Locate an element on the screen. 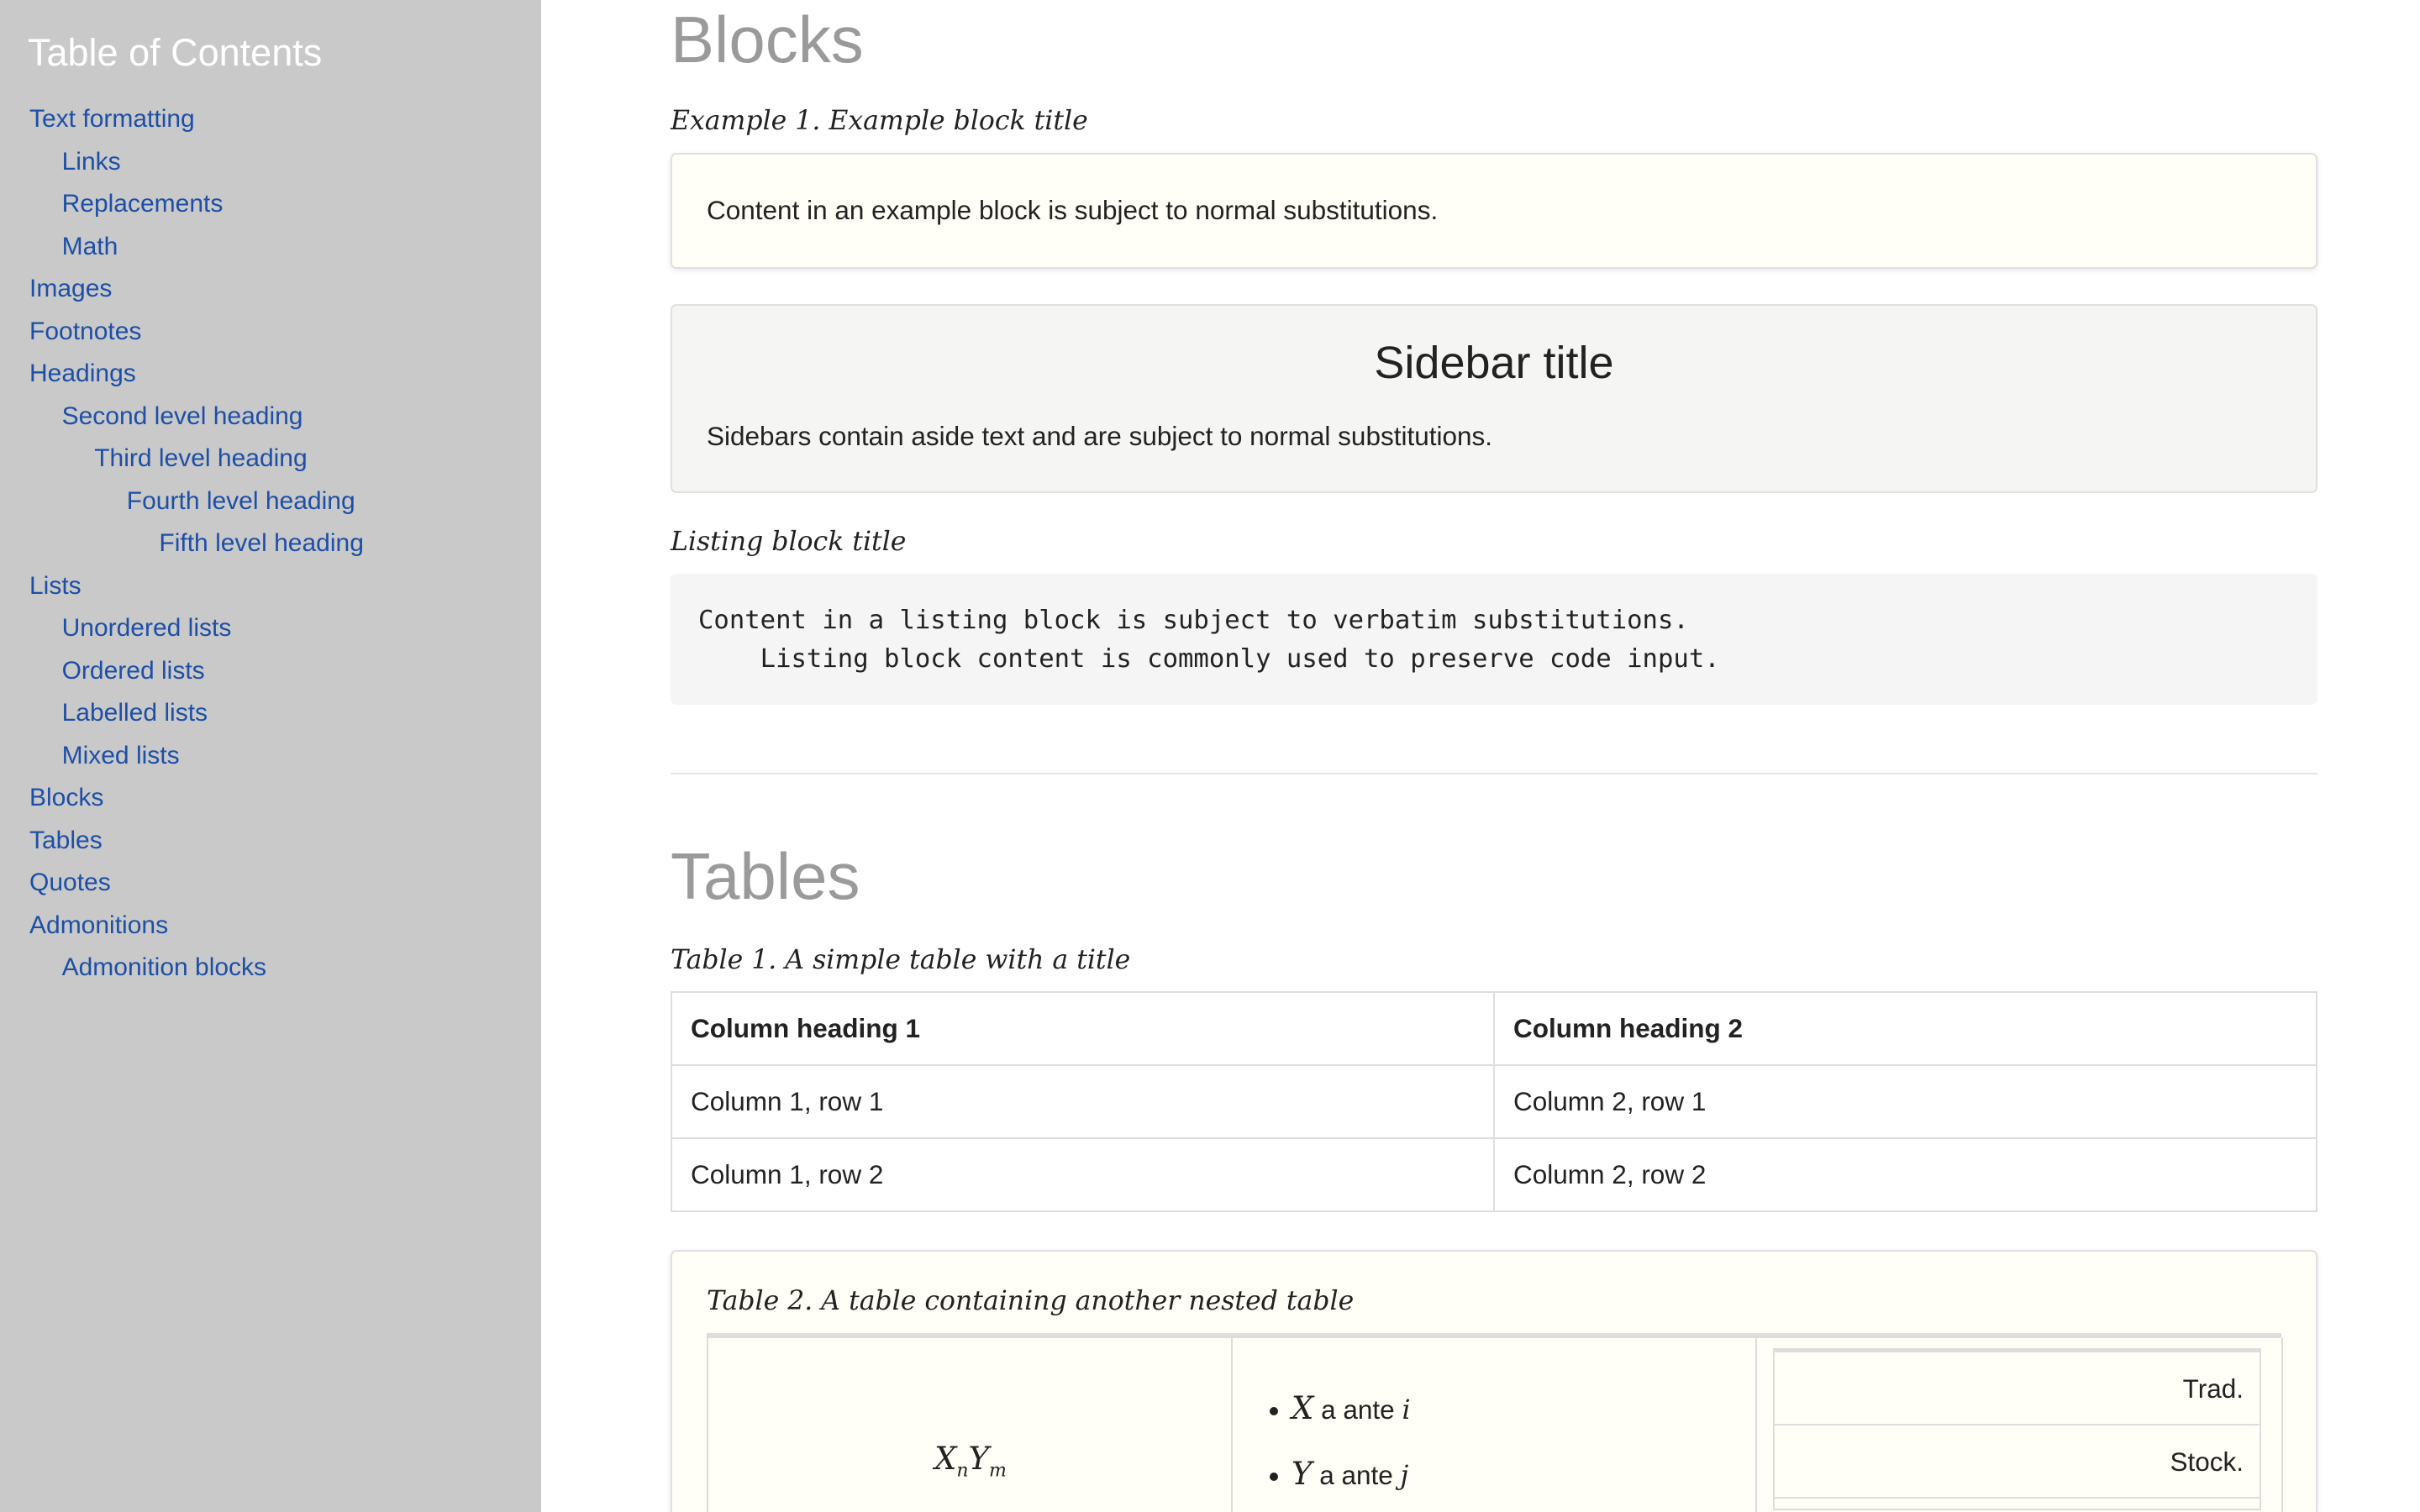 The height and width of the screenshot is (1512, 2420). toc-item: Second level heading is located at coordinates (182, 418).